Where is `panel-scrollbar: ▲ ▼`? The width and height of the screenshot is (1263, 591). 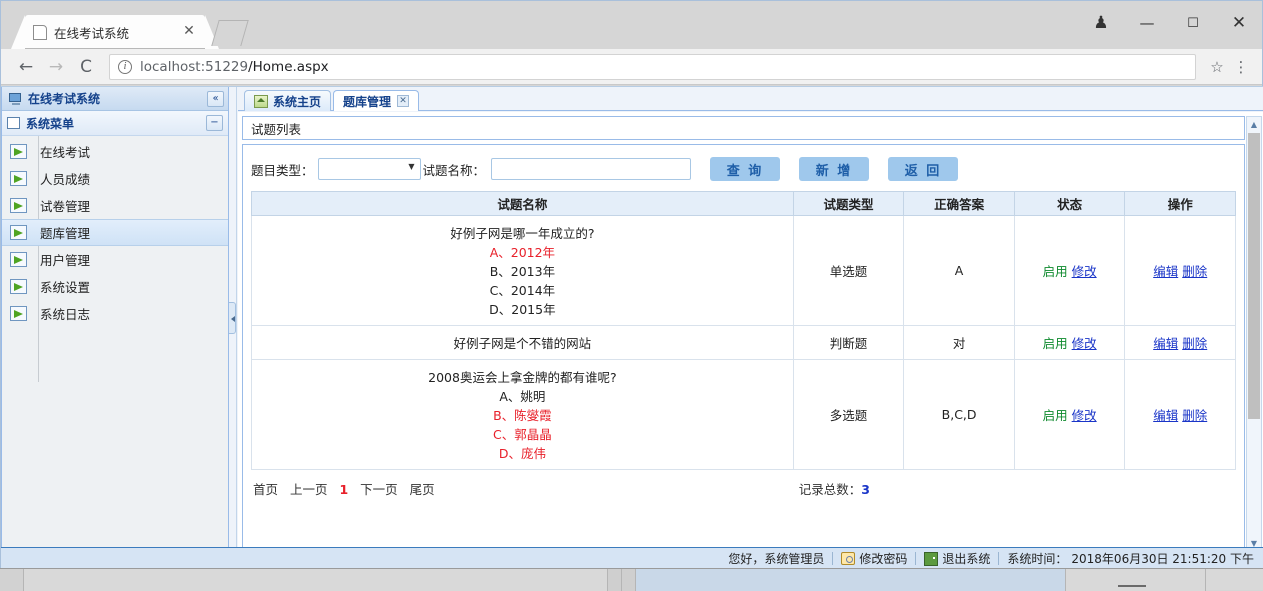 panel-scrollbar: ▲ ▼ is located at coordinates (1254, 334).